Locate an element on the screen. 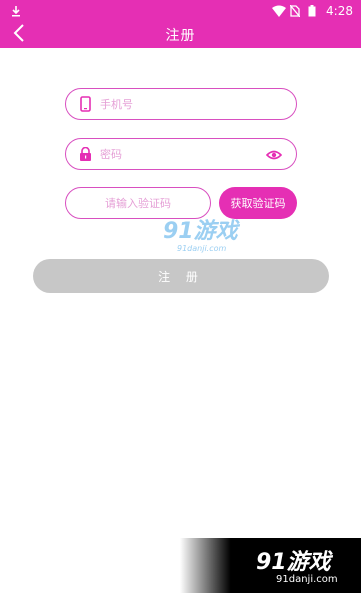 This screenshot has height=593, width=361. status-bar: 4:28 is located at coordinates (180, 11).